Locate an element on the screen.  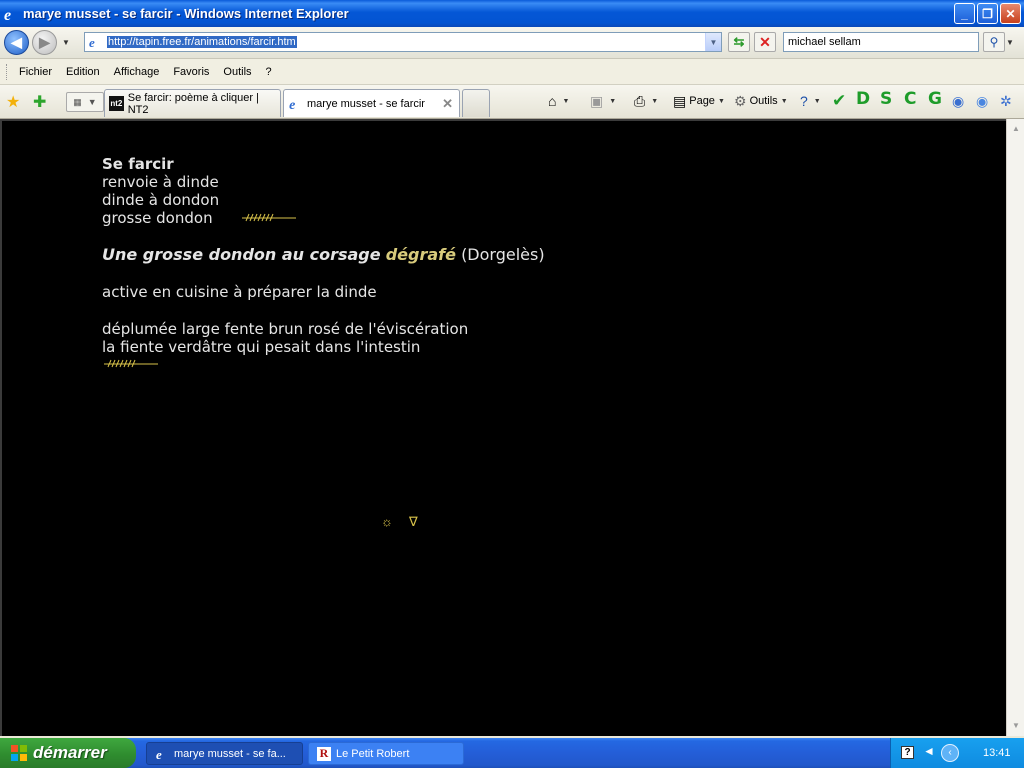
toolbar-grip is located at coordinates (7, 72).